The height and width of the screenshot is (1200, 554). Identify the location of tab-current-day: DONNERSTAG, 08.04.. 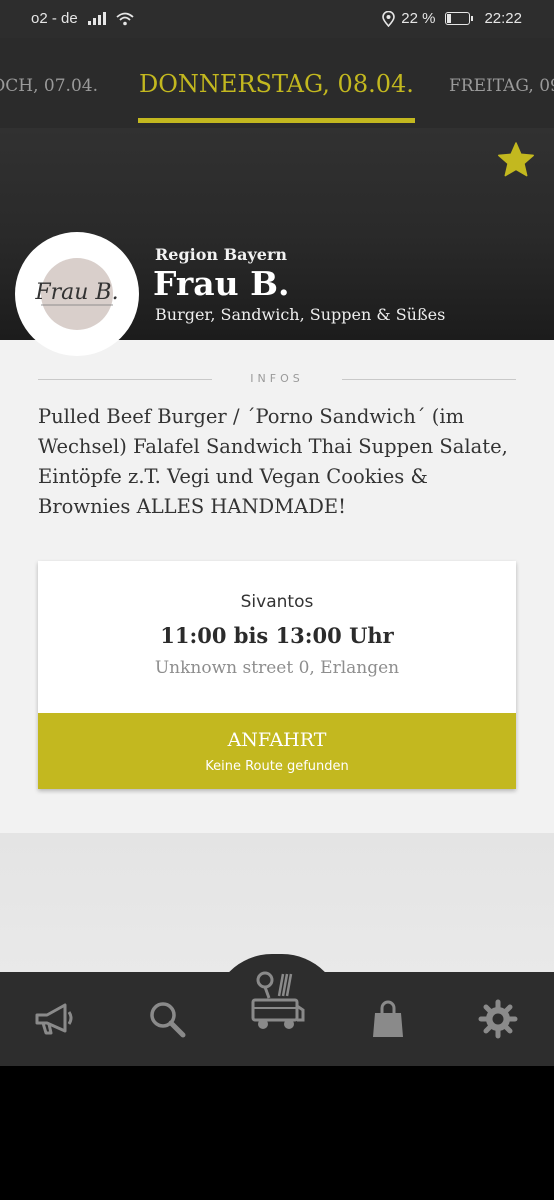
(276, 84).